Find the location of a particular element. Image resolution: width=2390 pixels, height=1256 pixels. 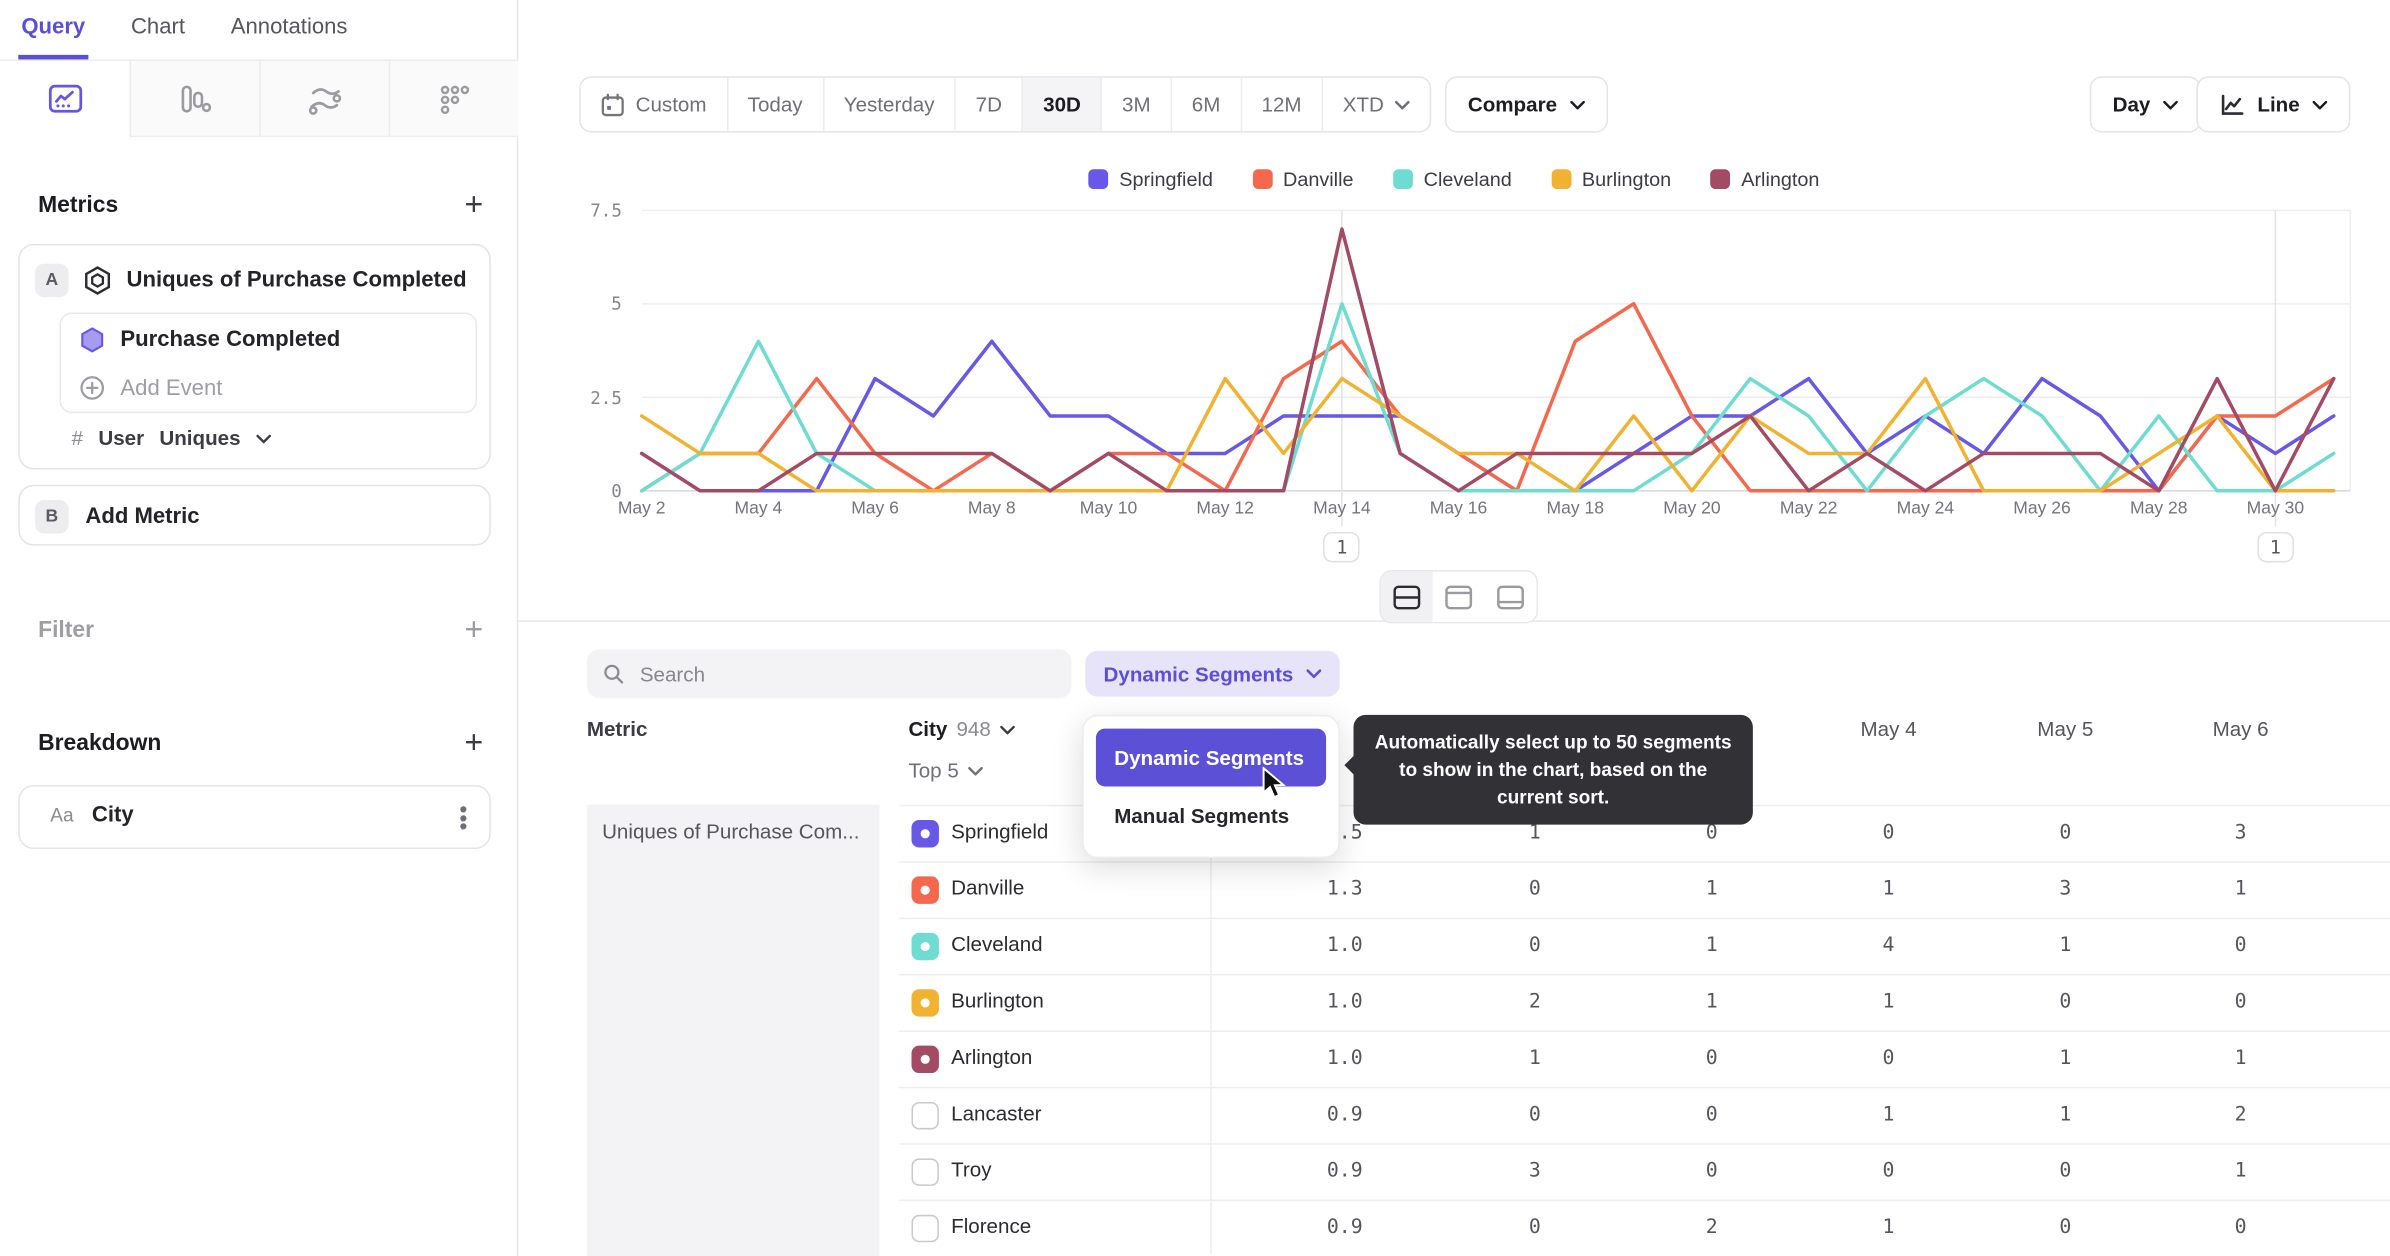

search-icon is located at coordinates (614, 674).